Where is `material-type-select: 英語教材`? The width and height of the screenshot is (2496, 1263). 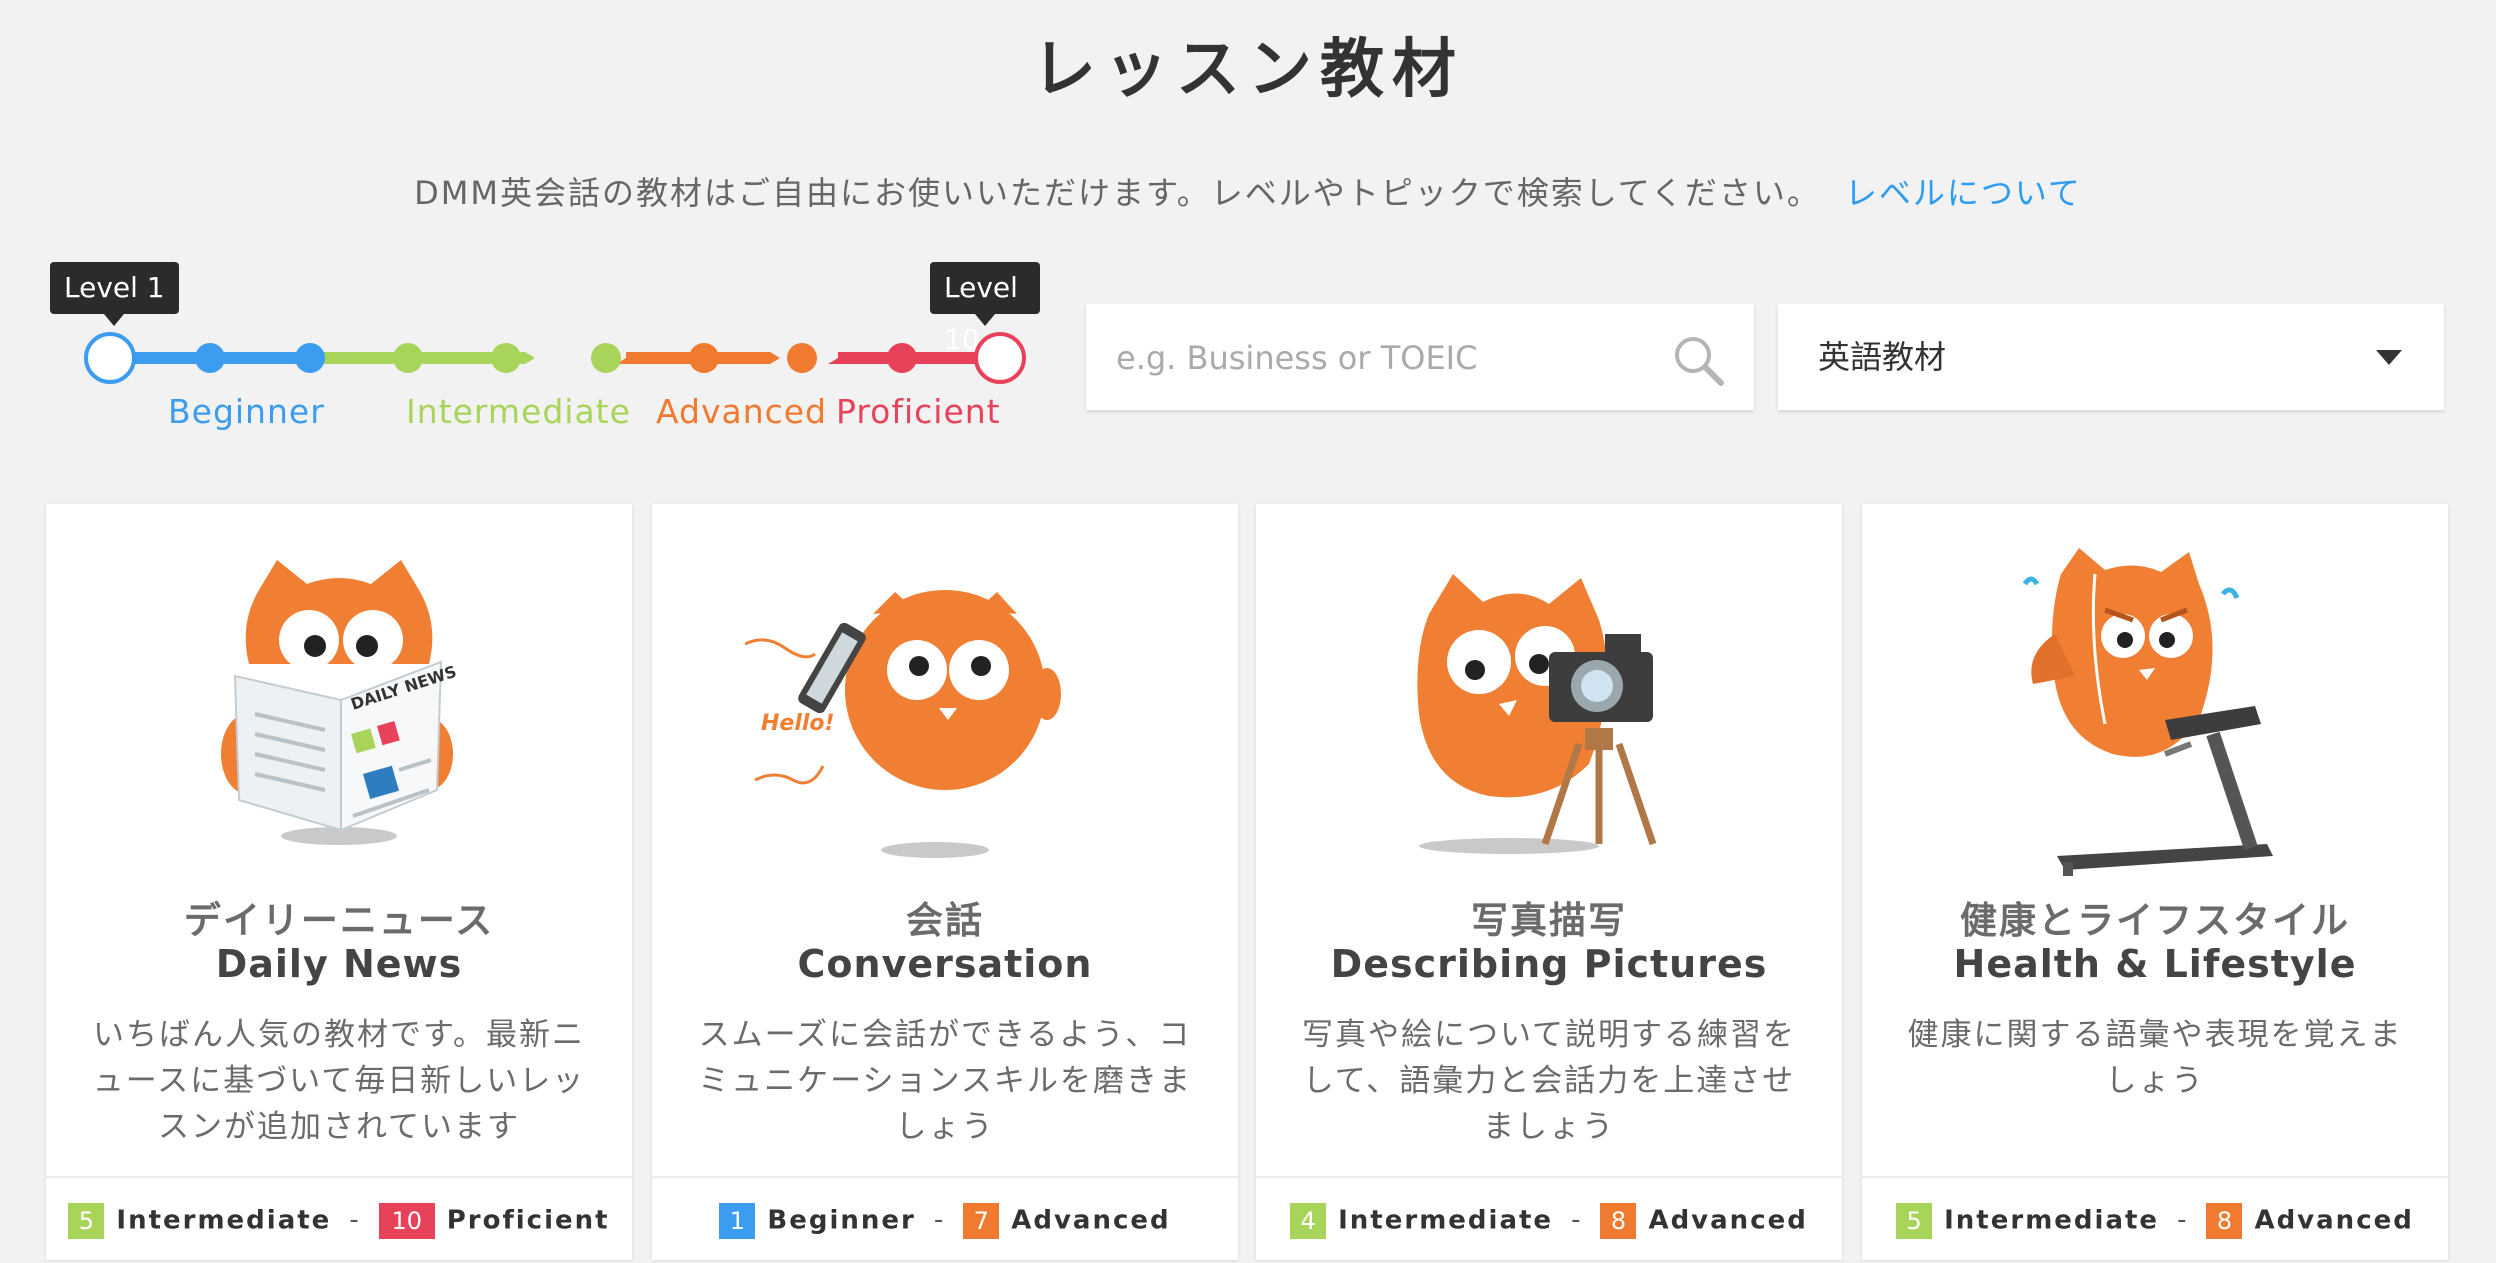
material-type-select: 英語教材 is located at coordinates (2111, 357).